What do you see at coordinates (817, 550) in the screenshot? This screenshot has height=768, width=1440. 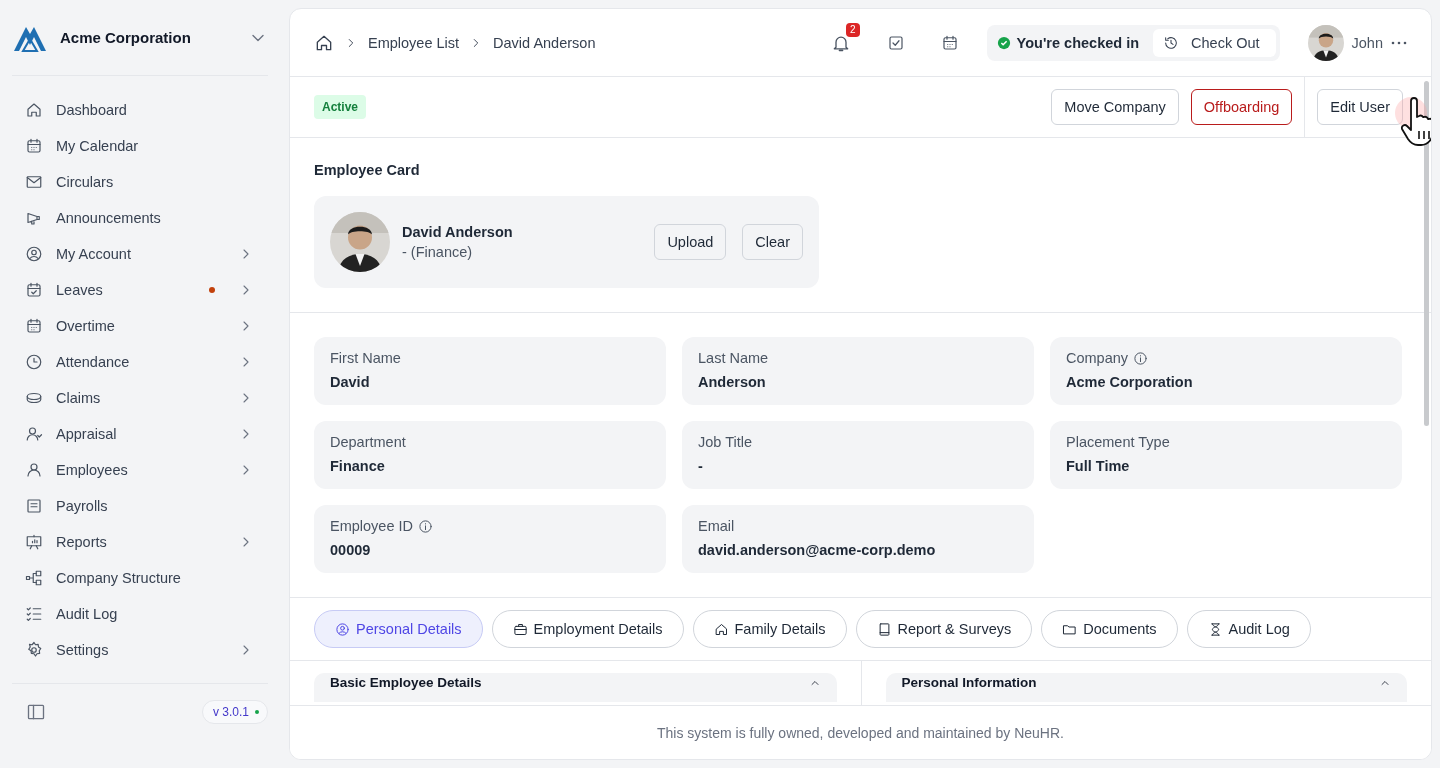 I see `field-value: david.anderson@acme-corp.demo` at bounding box center [817, 550].